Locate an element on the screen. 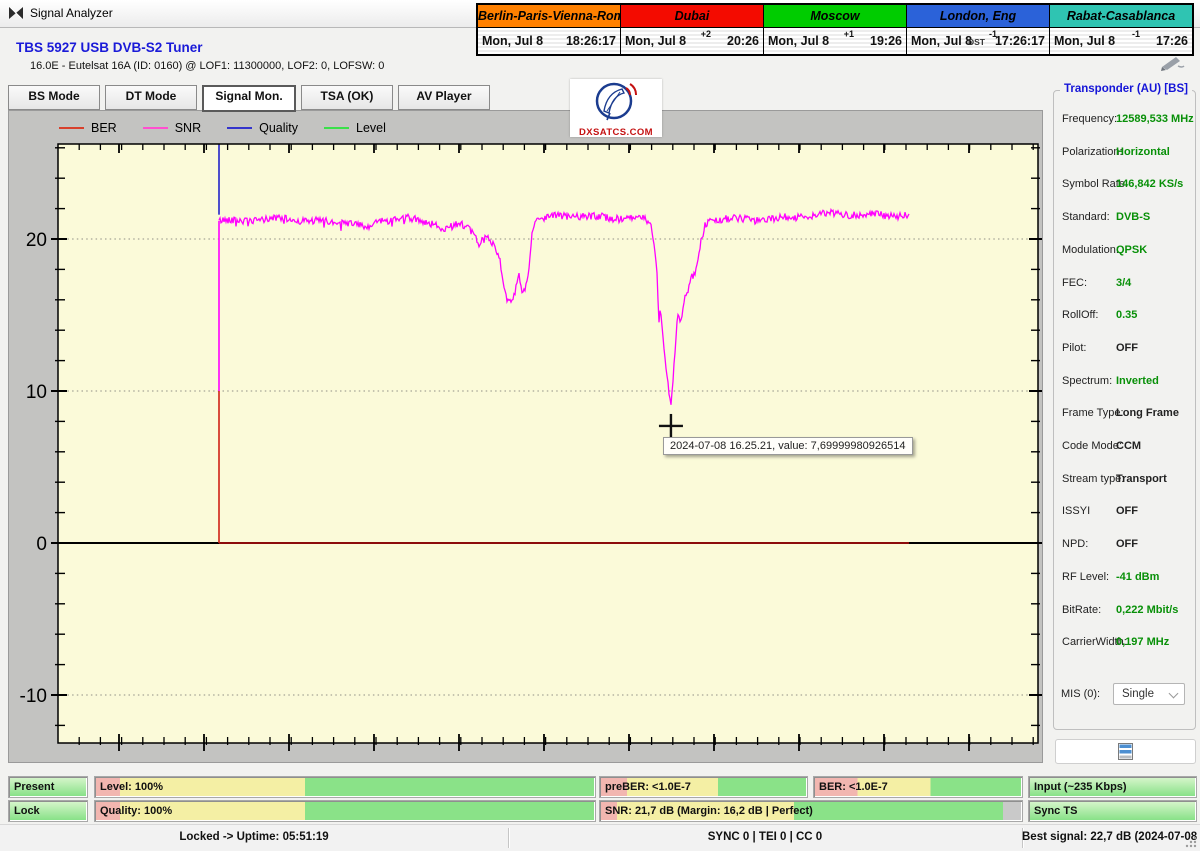  clock-city: Rabat-Casablanca is located at coordinates (1121, 16).